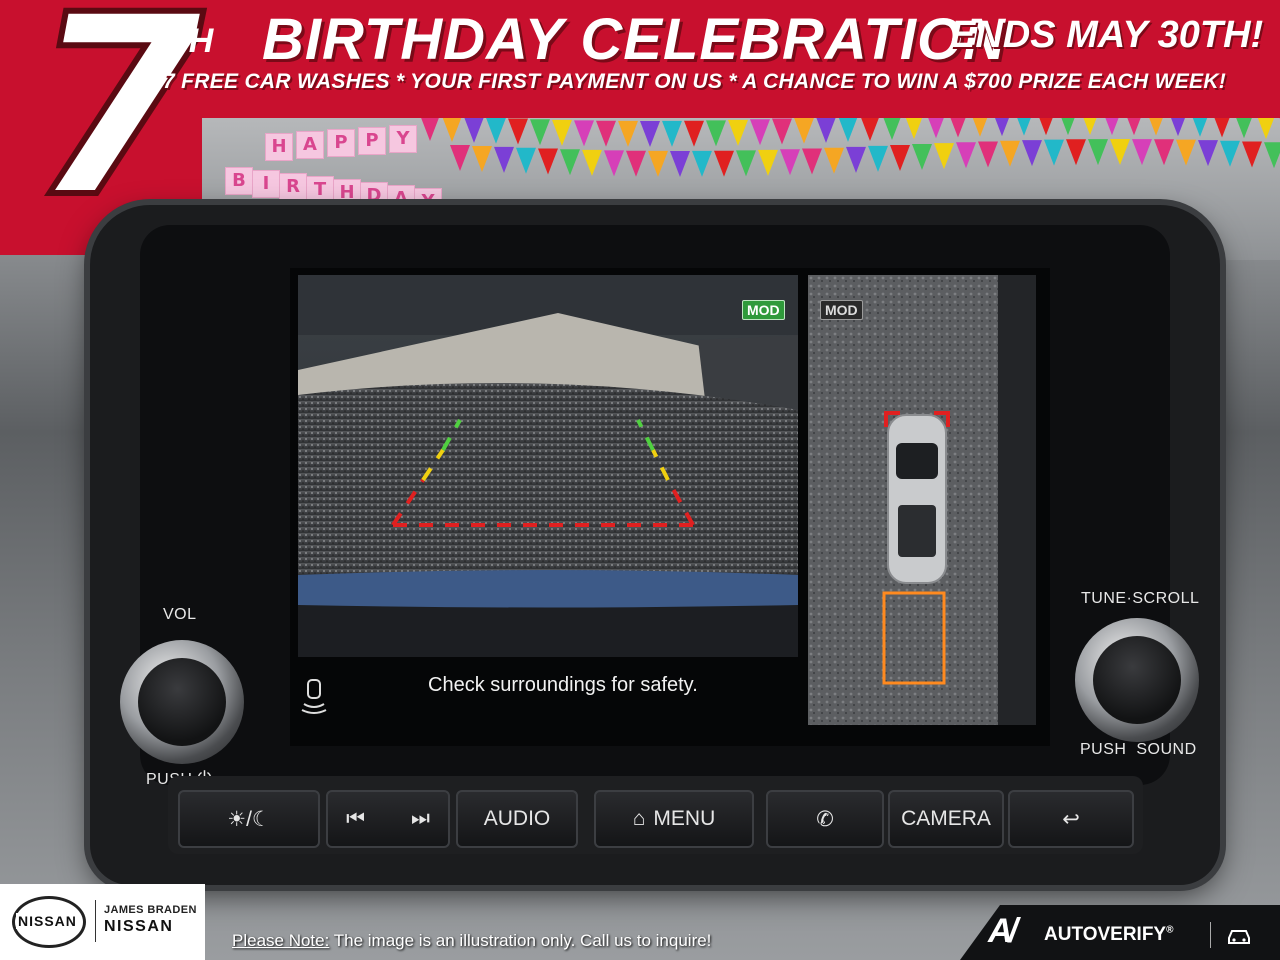  Describe the element at coordinates (355, 819) in the screenshot. I see `skip-back-icon: ⏮` at that location.